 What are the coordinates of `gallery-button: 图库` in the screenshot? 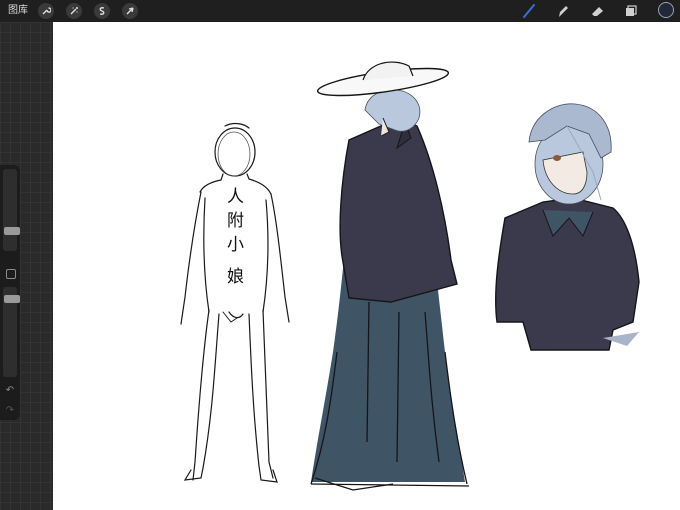 It's located at (18, 11).